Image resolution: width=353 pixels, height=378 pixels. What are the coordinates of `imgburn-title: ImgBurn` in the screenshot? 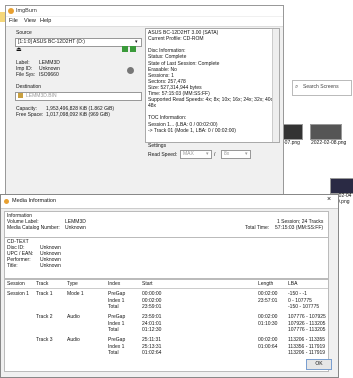 It's located at (26, 11).